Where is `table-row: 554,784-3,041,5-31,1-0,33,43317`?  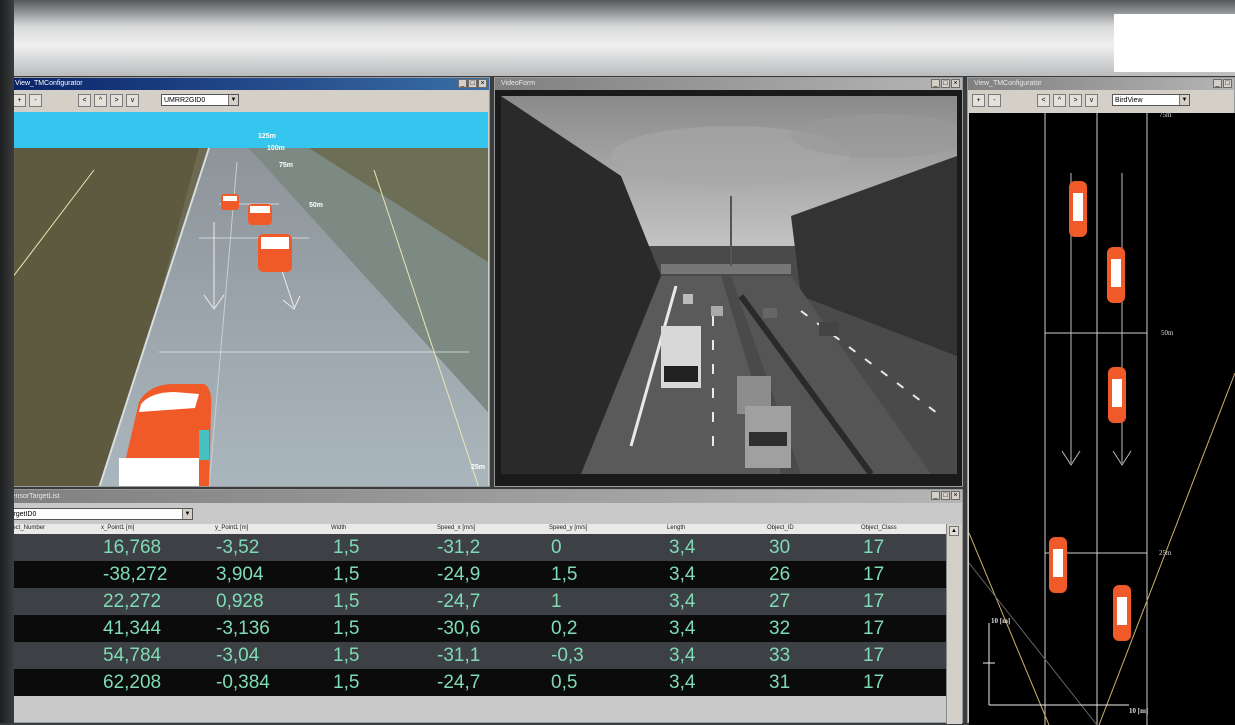 table-row: 554,784-3,041,5-31,1-0,33,43317 is located at coordinates (473, 655).